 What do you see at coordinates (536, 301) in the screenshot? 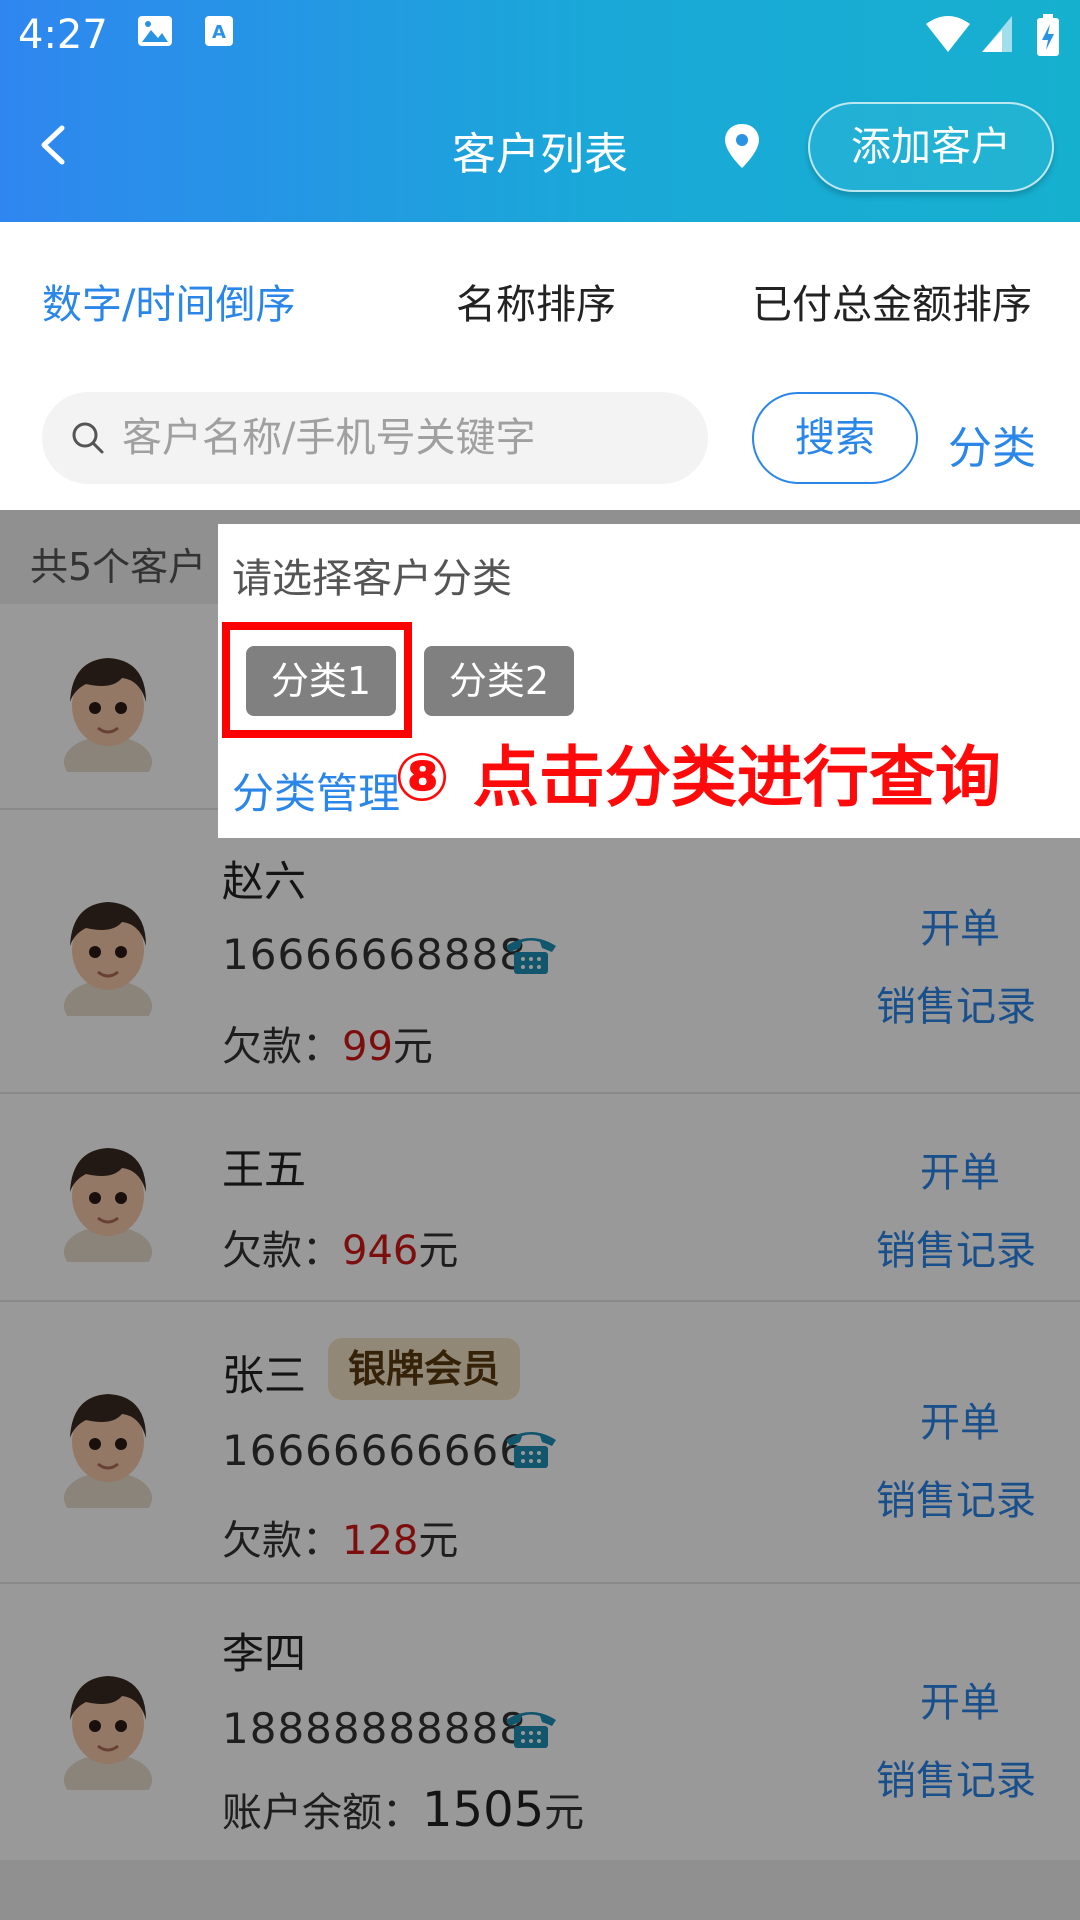
I see `tab-sort-name: 名称排序` at bounding box center [536, 301].